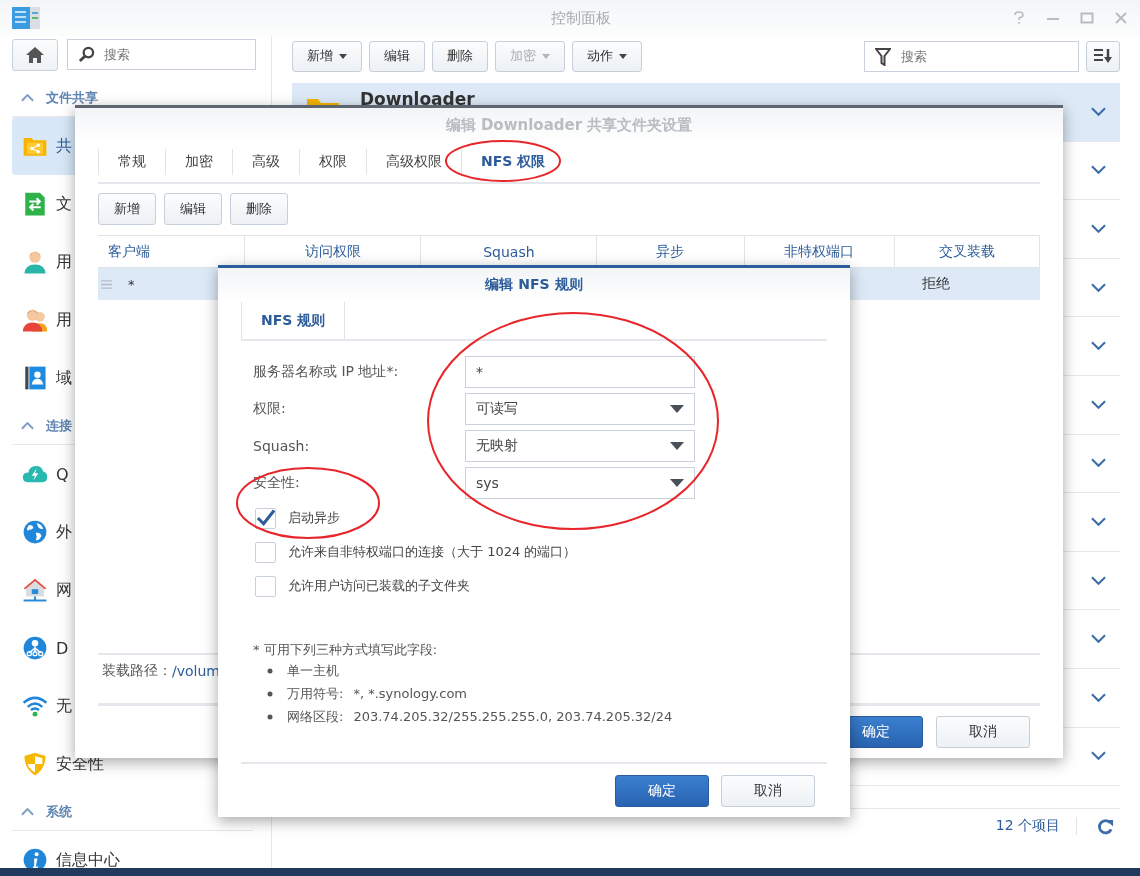 The height and width of the screenshot is (876, 1140). I want to click on mount-path-label: 装载路径：, so click(137, 671).